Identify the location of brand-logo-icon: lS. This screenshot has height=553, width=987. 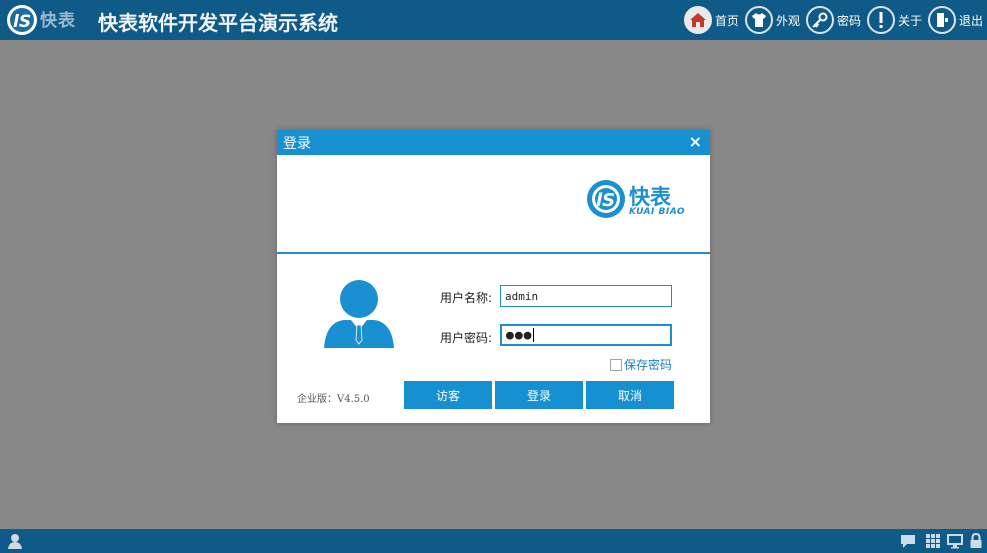
(606, 199).